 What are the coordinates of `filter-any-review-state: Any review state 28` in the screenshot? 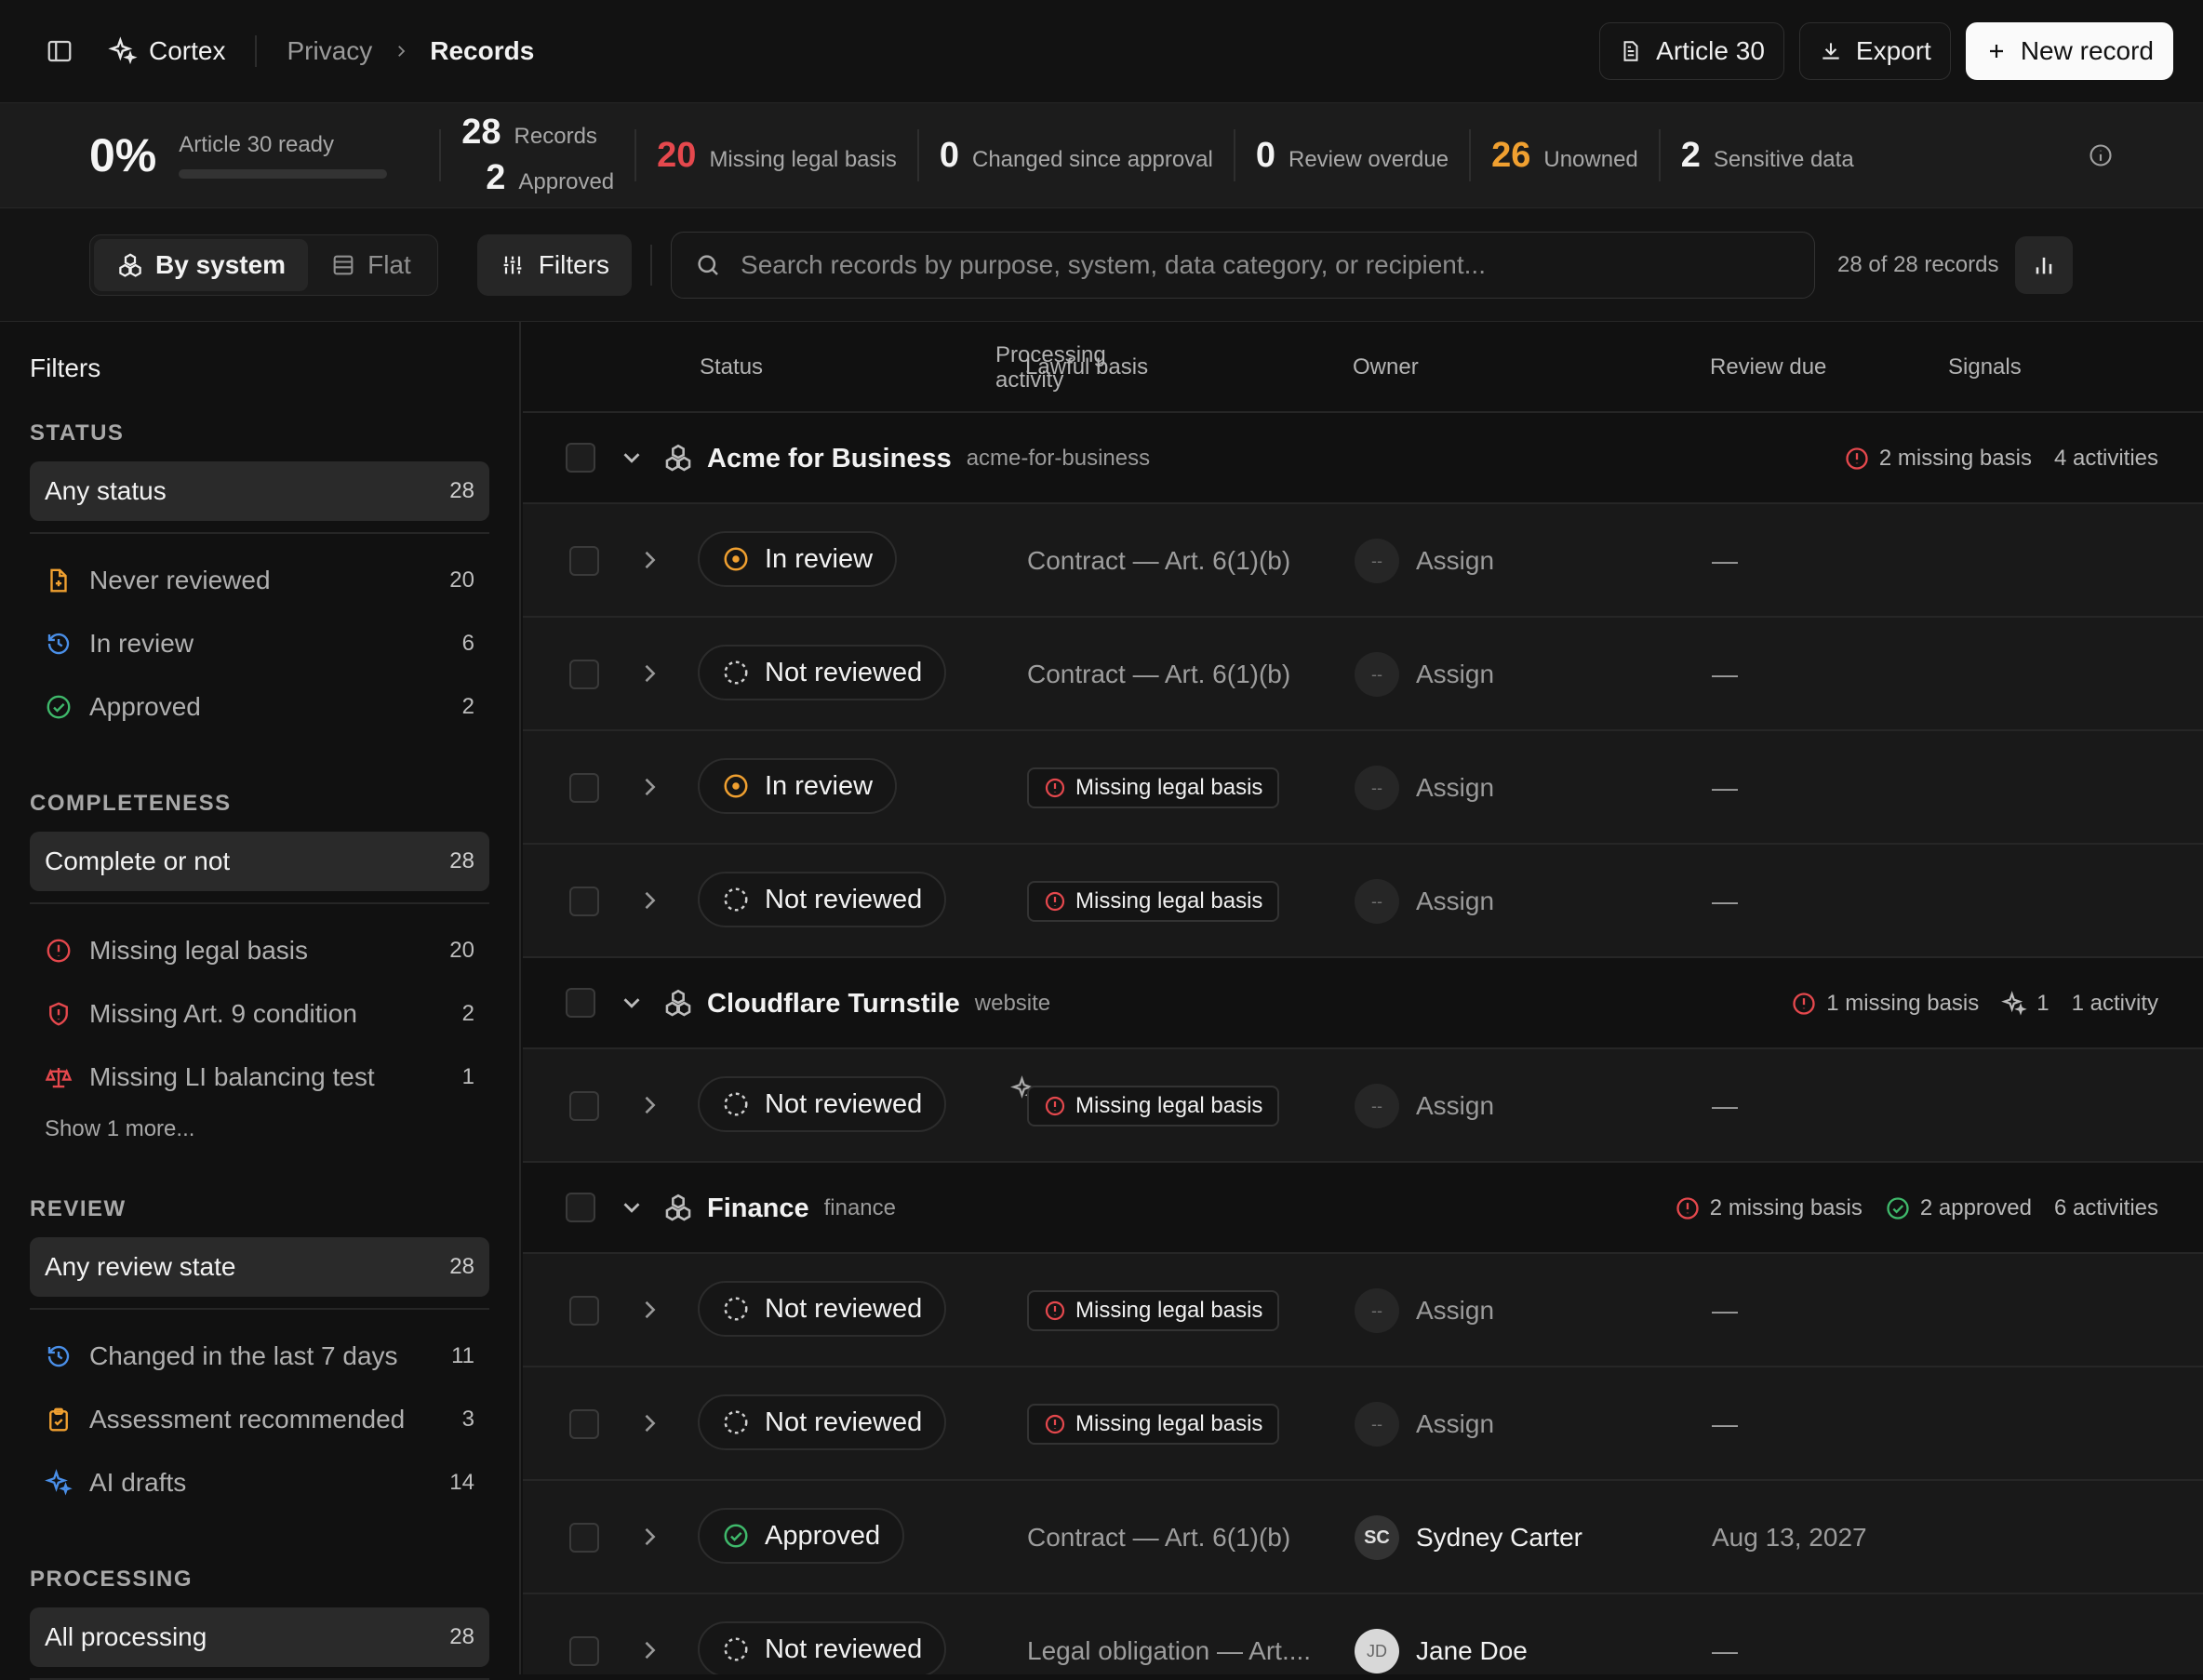 It's located at (259, 1267).